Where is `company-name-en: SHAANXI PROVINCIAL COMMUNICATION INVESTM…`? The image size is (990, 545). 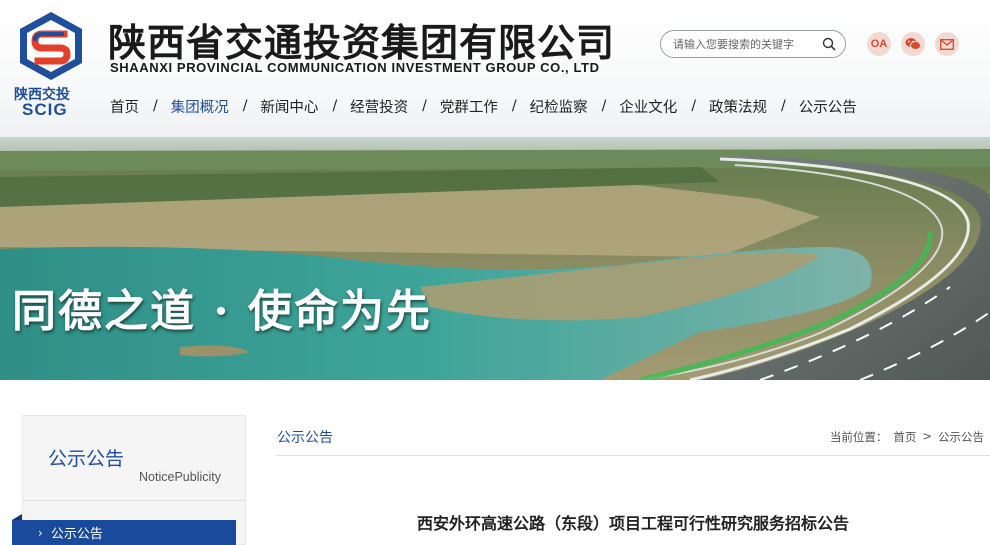
company-name-en: SHAANXI PROVINCIAL COMMUNICATION INVESTM… is located at coordinates (355, 67).